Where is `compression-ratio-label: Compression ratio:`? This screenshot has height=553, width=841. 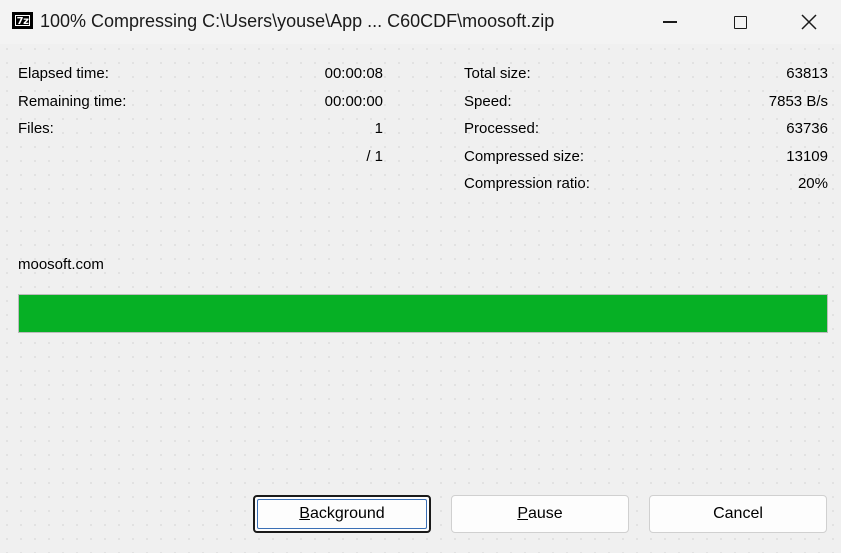 compression-ratio-label: Compression ratio: is located at coordinates (527, 183).